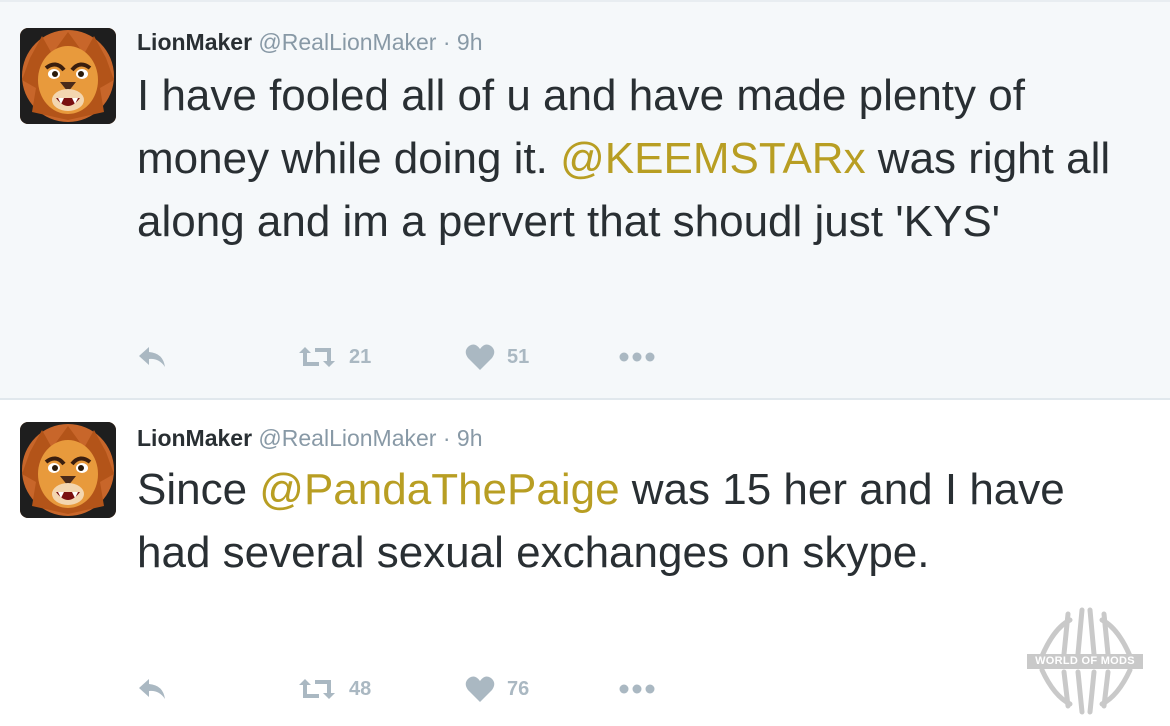 The image size is (1170, 726). Describe the element at coordinates (417, 357) in the screenshot. I see `tweet-actions: 21 51` at that location.